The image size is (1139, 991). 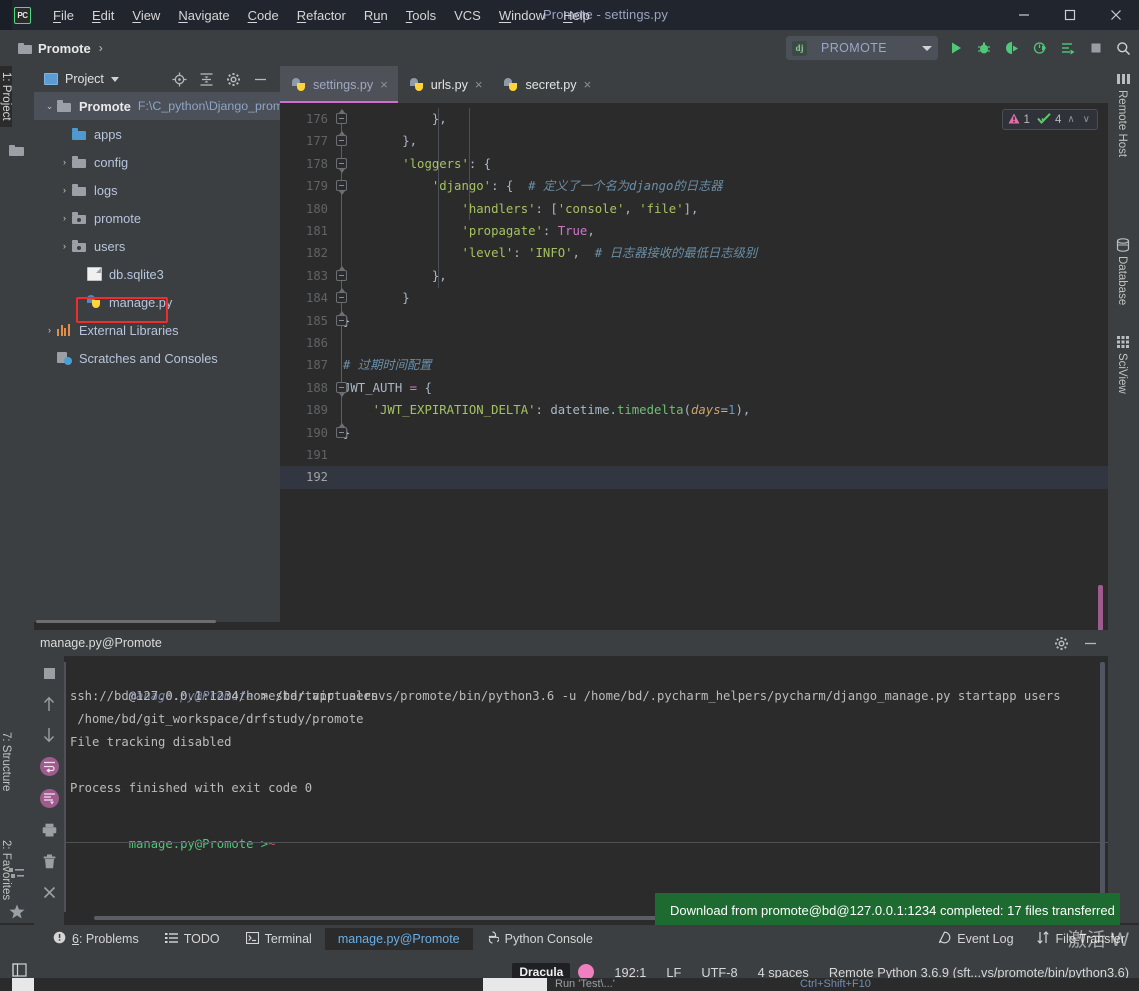 What do you see at coordinates (1070, 119) in the screenshot?
I see `prev-problem-icon: ∧` at bounding box center [1070, 119].